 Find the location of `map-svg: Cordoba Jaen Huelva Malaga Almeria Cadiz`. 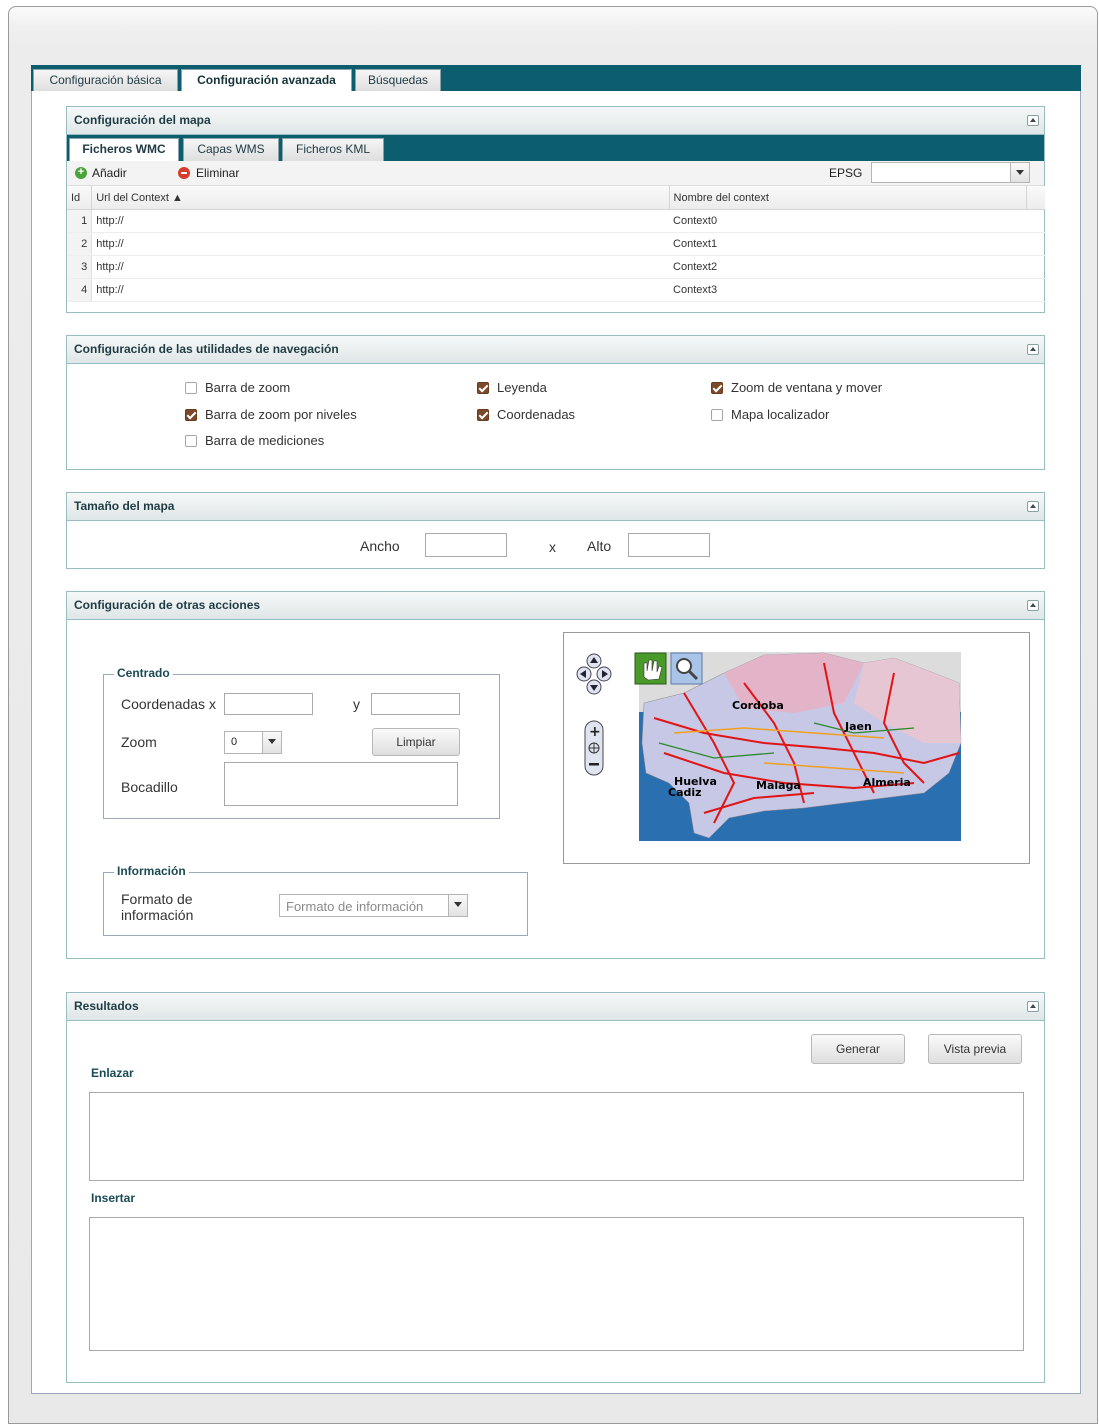

map-svg: Cordoba Jaen Huelva Malaga Almeria Cadiz is located at coordinates (796, 748).